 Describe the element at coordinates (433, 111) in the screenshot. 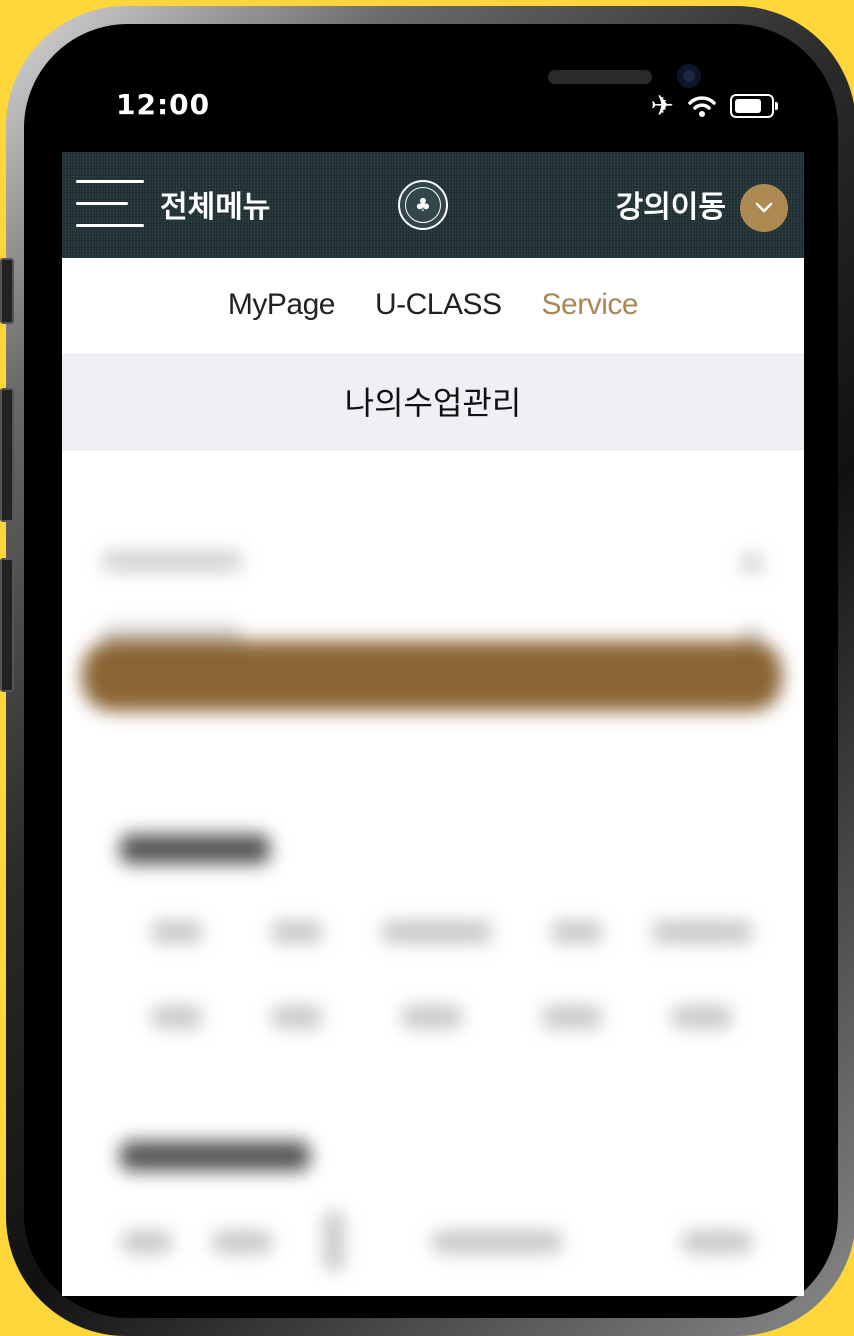

I see `status-bar: 12:00 ✈` at that location.